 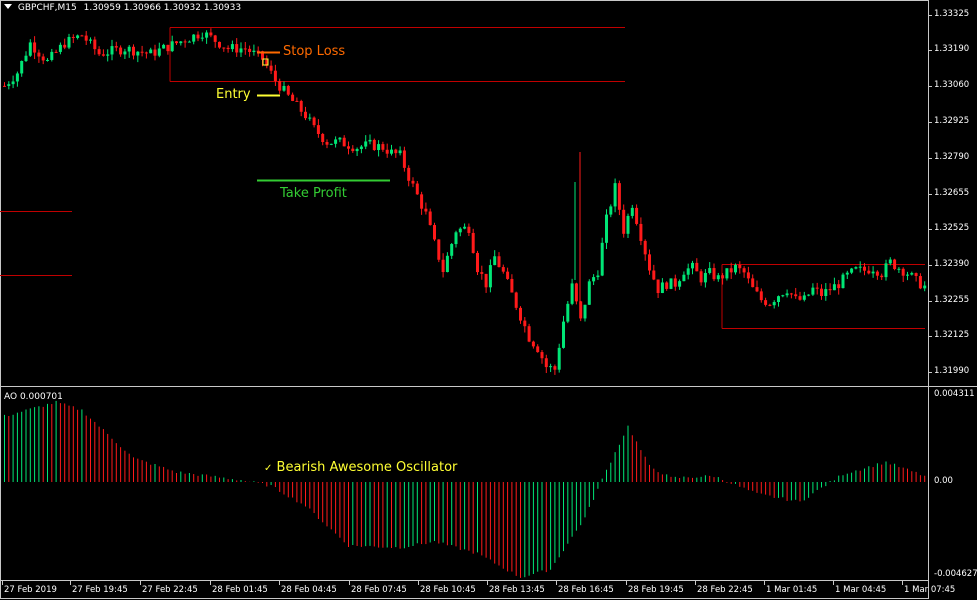 I want to click on price-tick-label: 1.32925, so click(x=952, y=121).